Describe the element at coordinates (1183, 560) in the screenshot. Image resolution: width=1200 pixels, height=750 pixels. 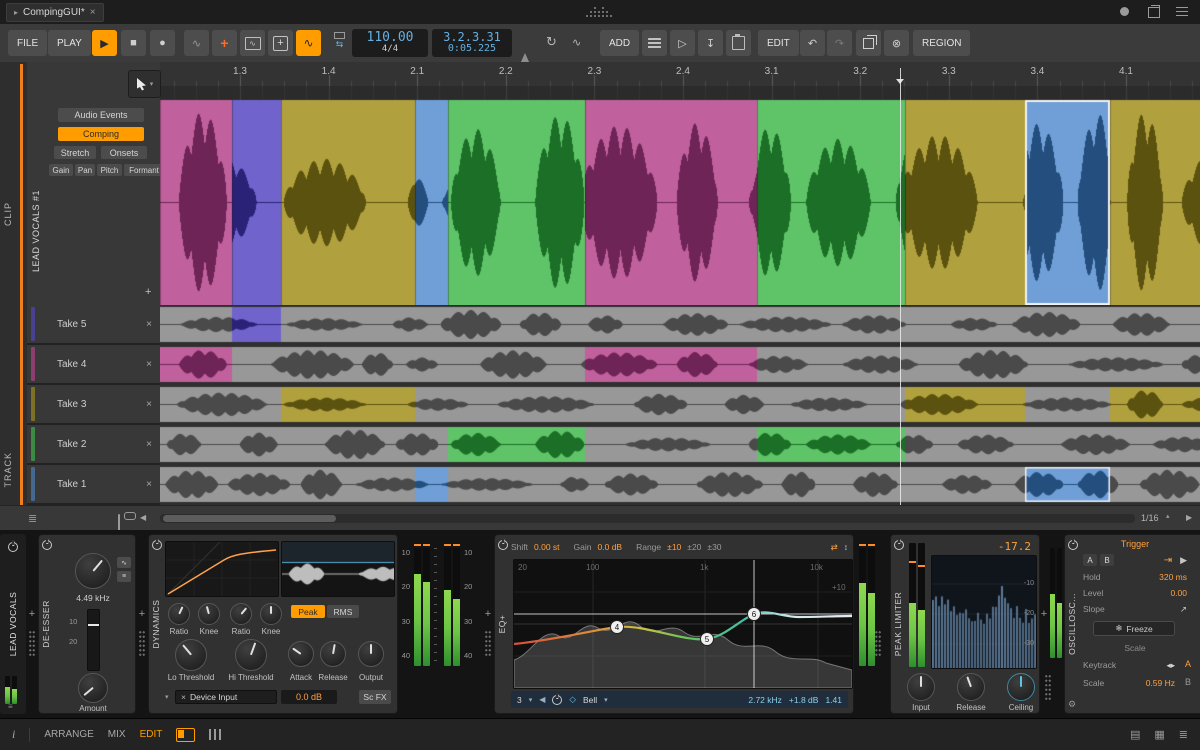
I see `osc-play-icon: ▶` at that location.